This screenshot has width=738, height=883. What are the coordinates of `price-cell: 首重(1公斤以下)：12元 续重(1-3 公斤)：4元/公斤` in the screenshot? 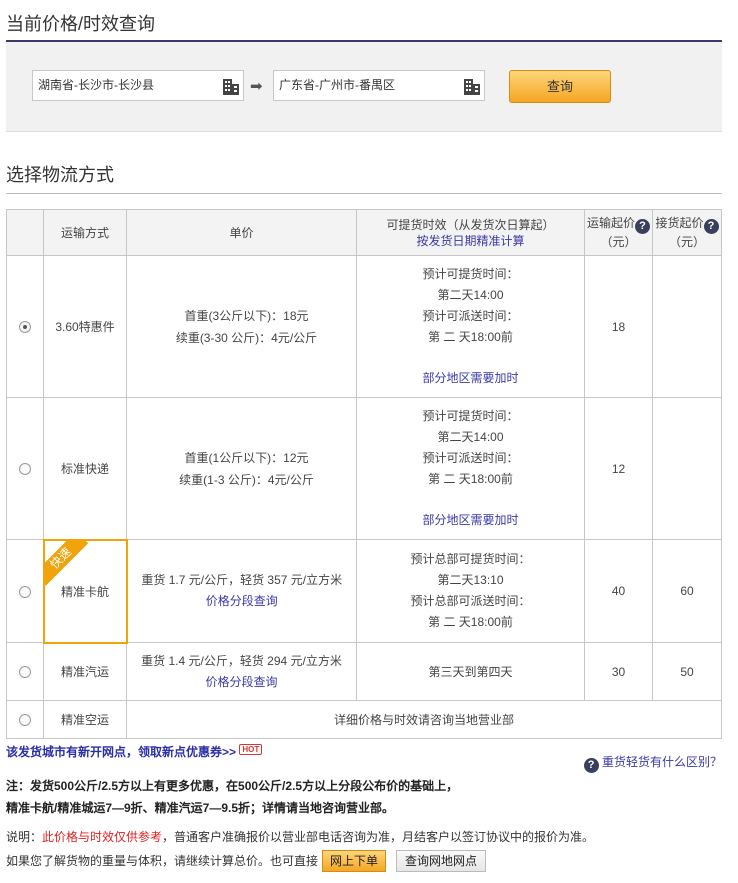 It's located at (241, 468).